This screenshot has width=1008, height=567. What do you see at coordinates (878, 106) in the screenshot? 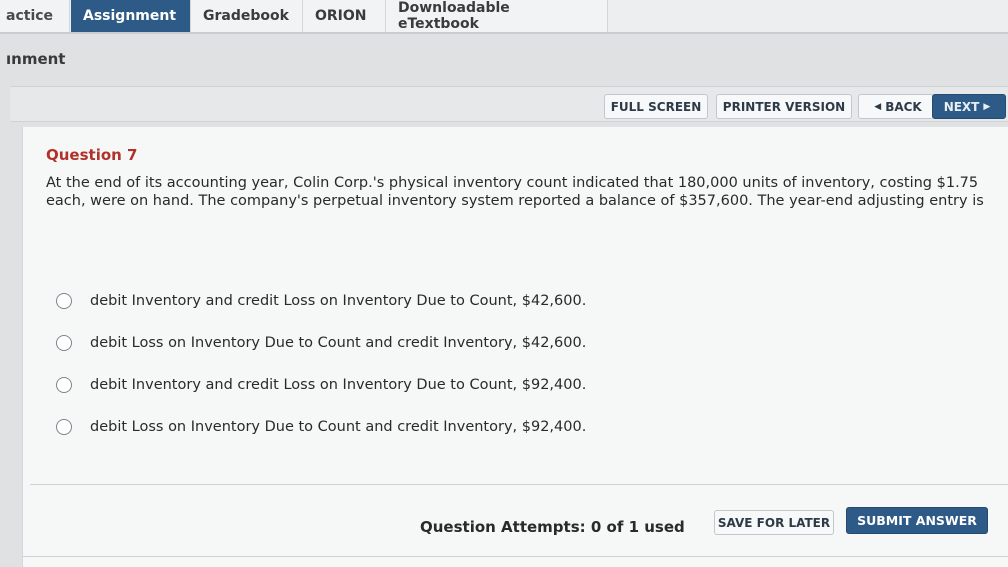
I see `back-arrow-icon: ◀` at bounding box center [878, 106].